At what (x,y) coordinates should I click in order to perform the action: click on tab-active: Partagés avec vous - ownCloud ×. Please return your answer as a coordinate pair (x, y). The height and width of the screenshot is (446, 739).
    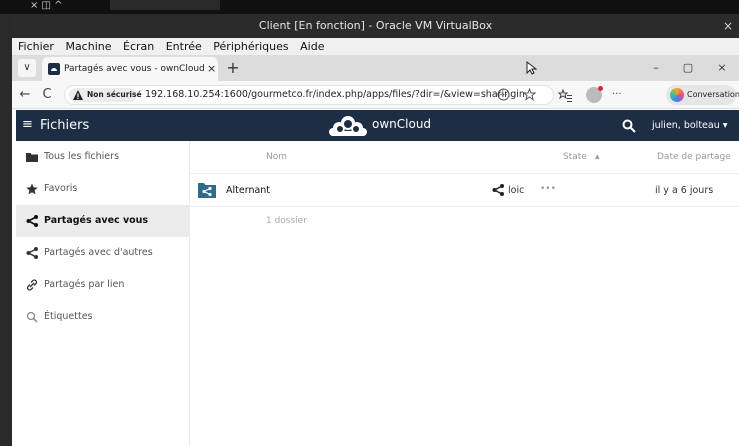
    Looking at the image, I should click on (130, 69).